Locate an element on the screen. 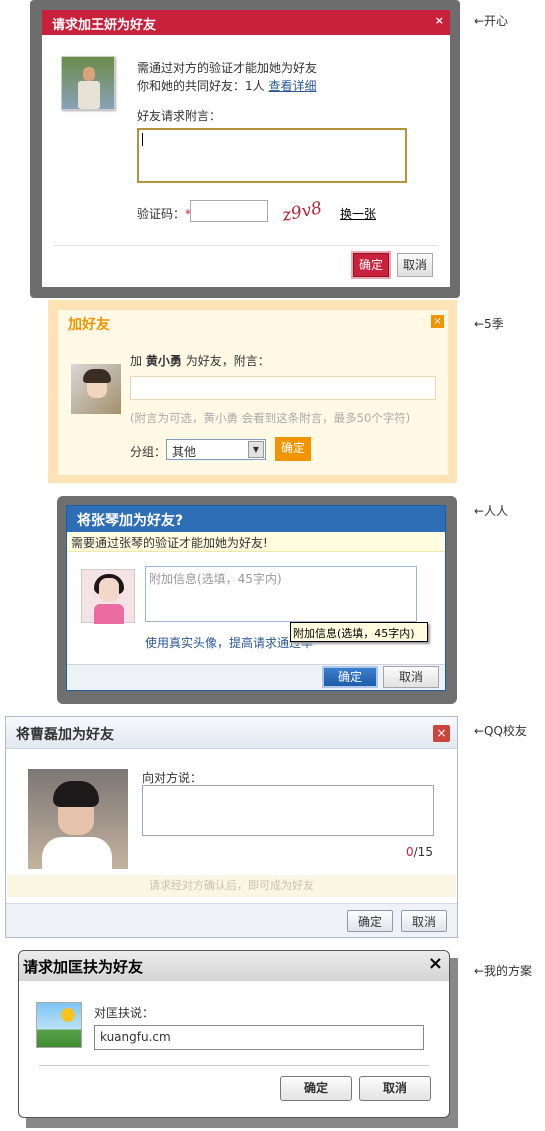  captcha-label: 验证码：* is located at coordinates (164, 213).